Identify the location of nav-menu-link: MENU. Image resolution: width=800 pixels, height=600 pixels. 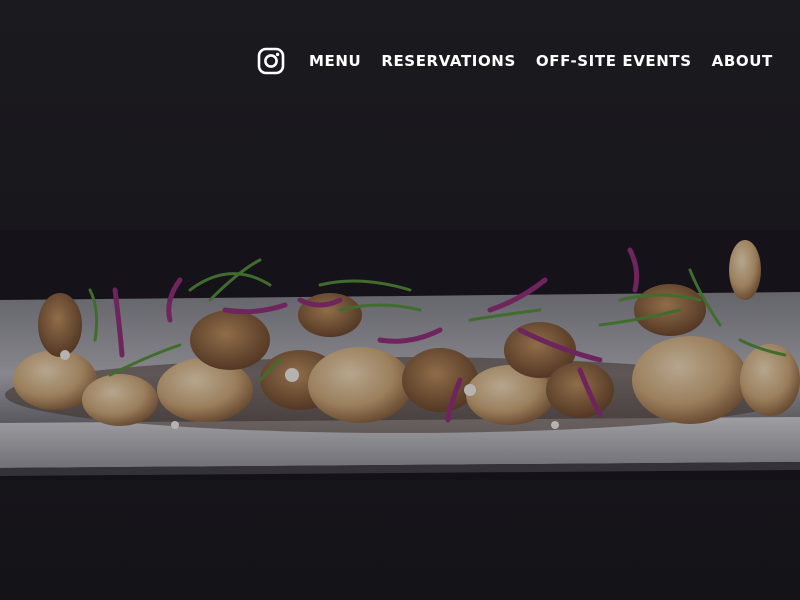
(335, 61).